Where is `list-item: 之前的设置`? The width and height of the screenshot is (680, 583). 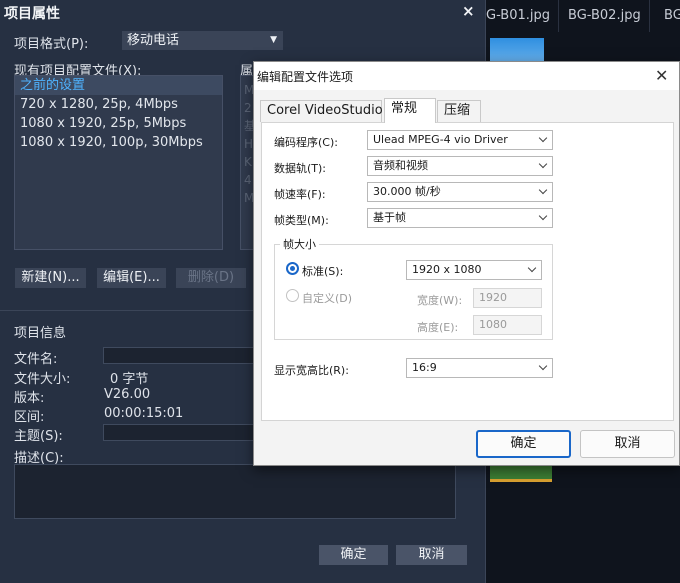
list-item: 之前的设置 is located at coordinates (118, 85).